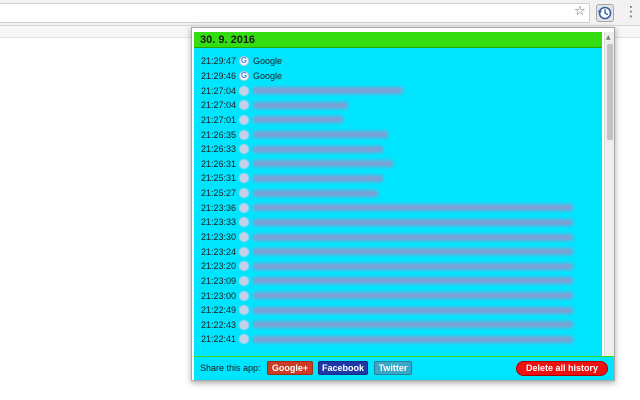 The width and height of the screenshot is (640, 400). Describe the element at coordinates (219, 193) in the screenshot. I see `visit-time: 21:25:27` at that location.